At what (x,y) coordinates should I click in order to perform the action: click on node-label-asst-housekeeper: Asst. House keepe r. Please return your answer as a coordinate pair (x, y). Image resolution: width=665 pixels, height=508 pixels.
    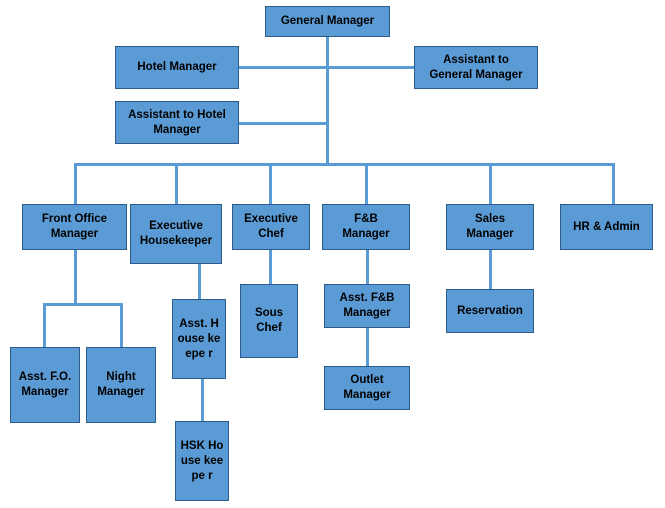
    Looking at the image, I should click on (199, 338).